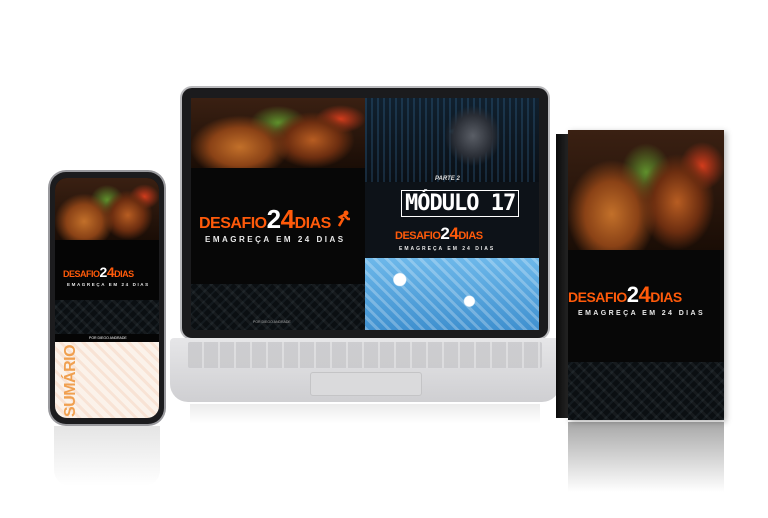 Image resolution: width=768 pixels, height=518 pixels. What do you see at coordinates (107, 209) in the screenshot?
I see `phone-food-image` at bounding box center [107, 209].